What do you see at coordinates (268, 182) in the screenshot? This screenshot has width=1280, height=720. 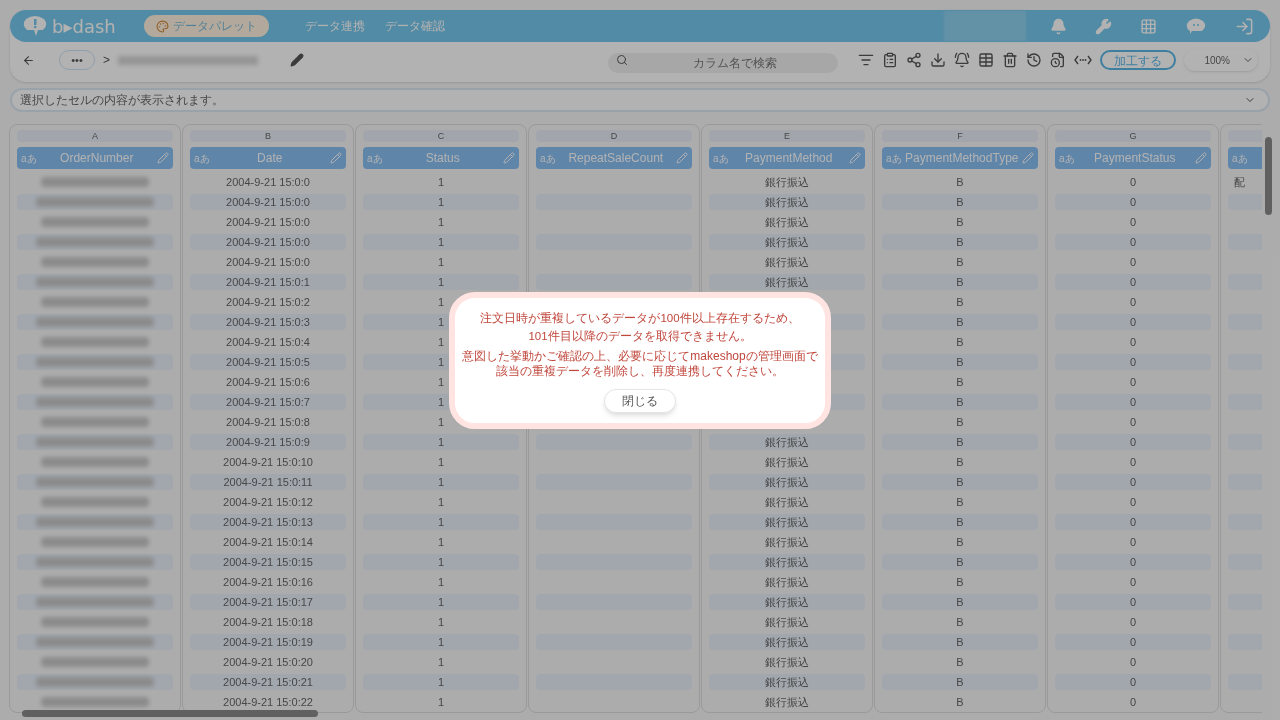 I see `table-cell: 2004-9-21 15:0:0` at bounding box center [268, 182].